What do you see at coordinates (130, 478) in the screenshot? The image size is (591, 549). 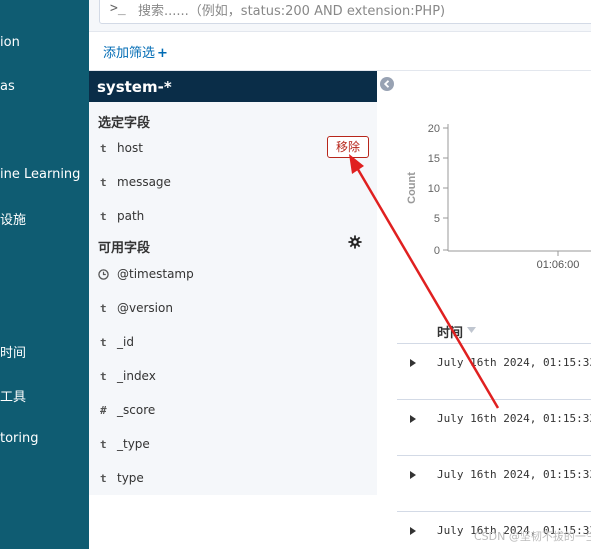 I see `field-name: type` at bounding box center [130, 478].